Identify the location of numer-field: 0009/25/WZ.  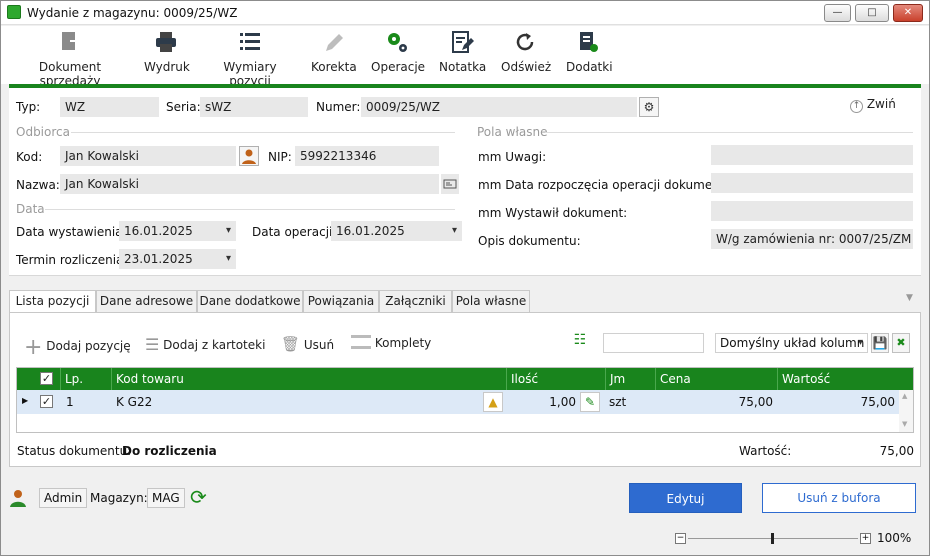
(499, 107).